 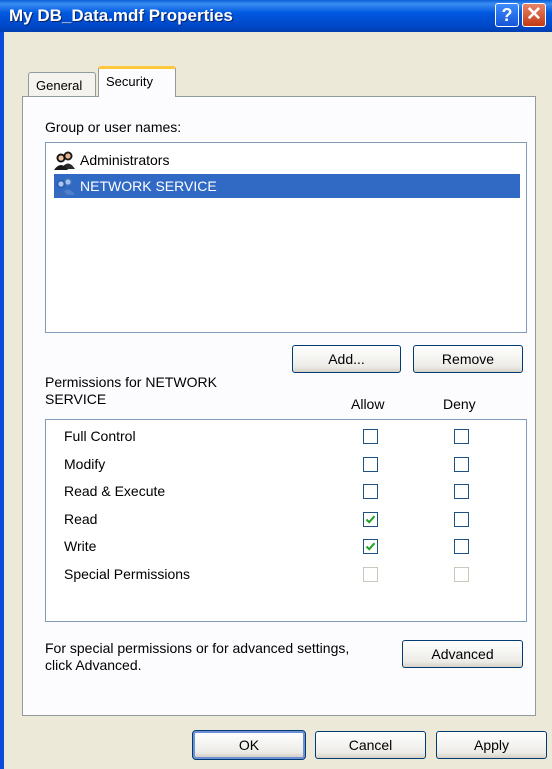 I want to click on advanced-help-text-cont: click Advanced., so click(x=93, y=665).